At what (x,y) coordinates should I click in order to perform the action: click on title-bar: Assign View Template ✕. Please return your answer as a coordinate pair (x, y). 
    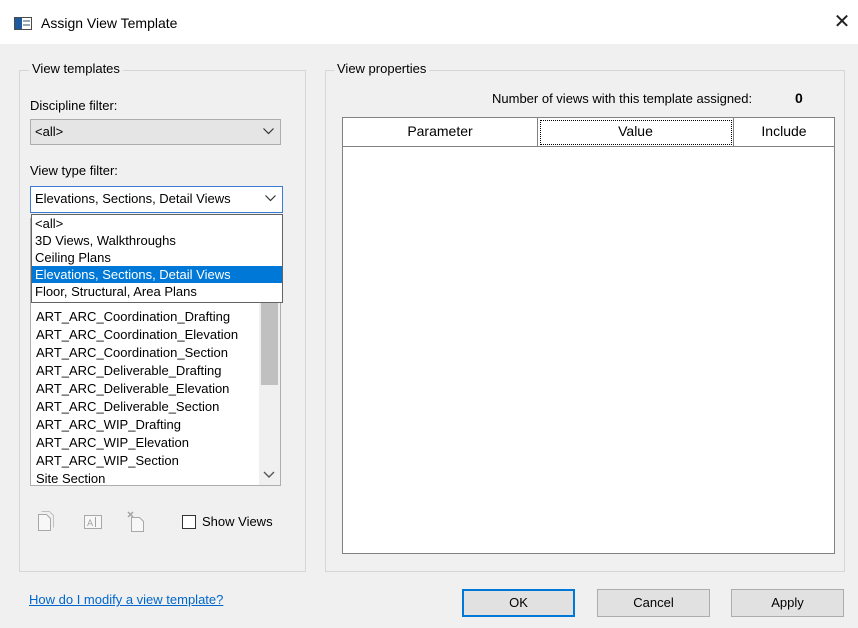
    Looking at the image, I should click on (429, 22).